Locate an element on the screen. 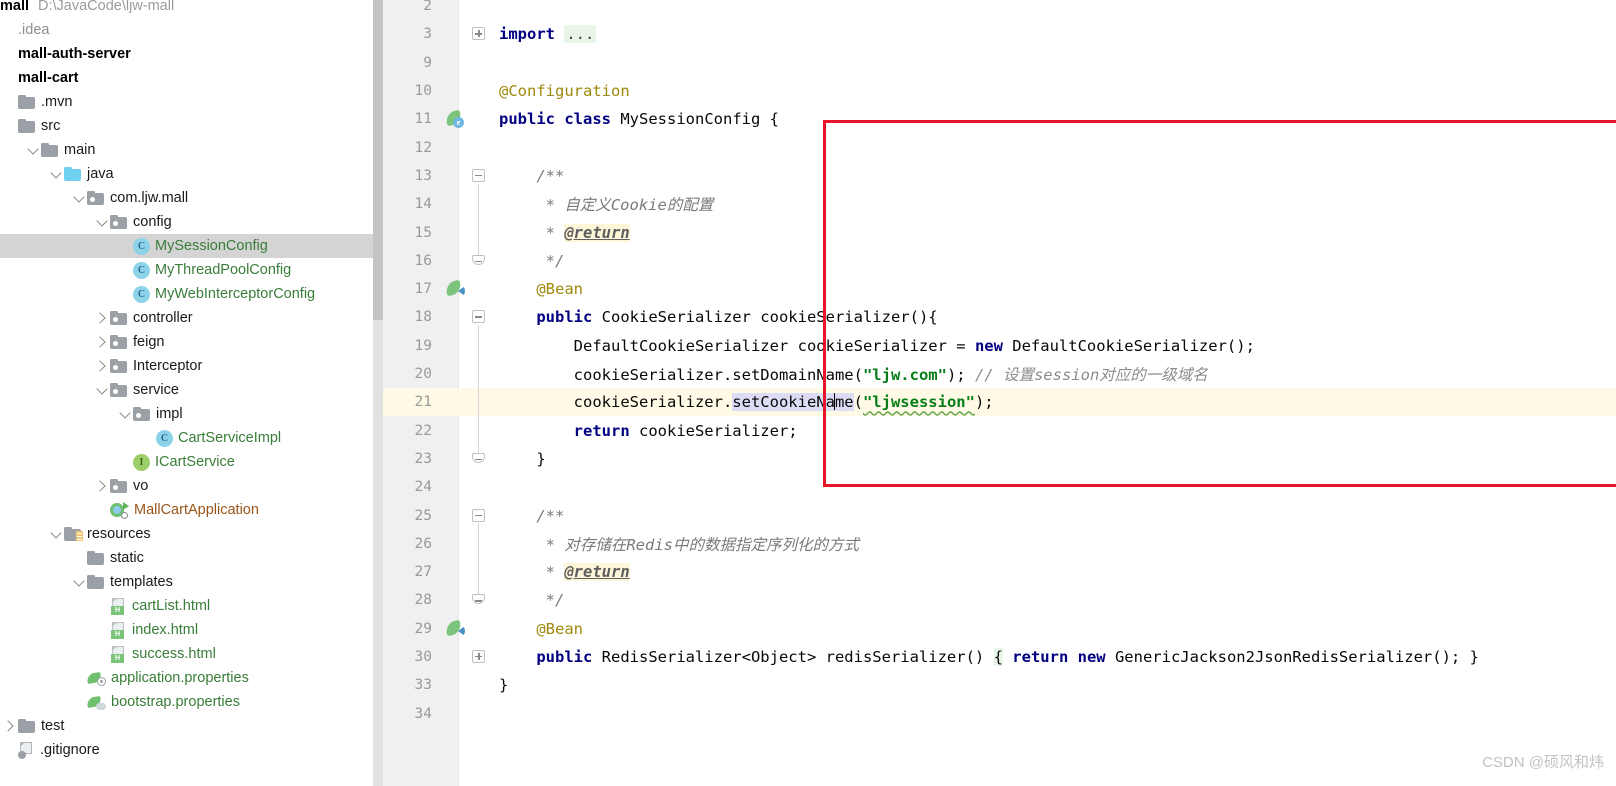 The width and height of the screenshot is (1616, 786). code-line: 25 /** is located at coordinates (999, 515).